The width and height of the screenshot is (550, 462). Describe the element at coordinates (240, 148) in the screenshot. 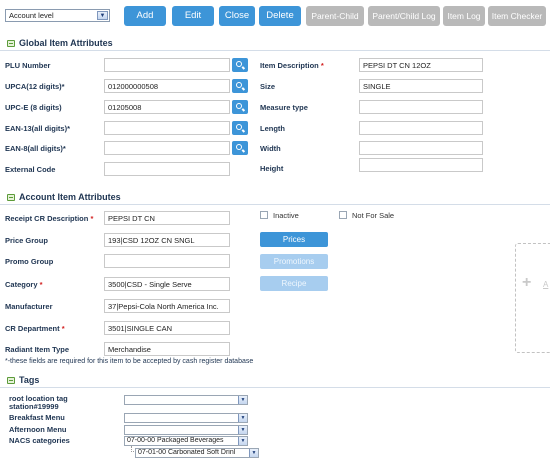

I see `ean8-search-button` at that location.